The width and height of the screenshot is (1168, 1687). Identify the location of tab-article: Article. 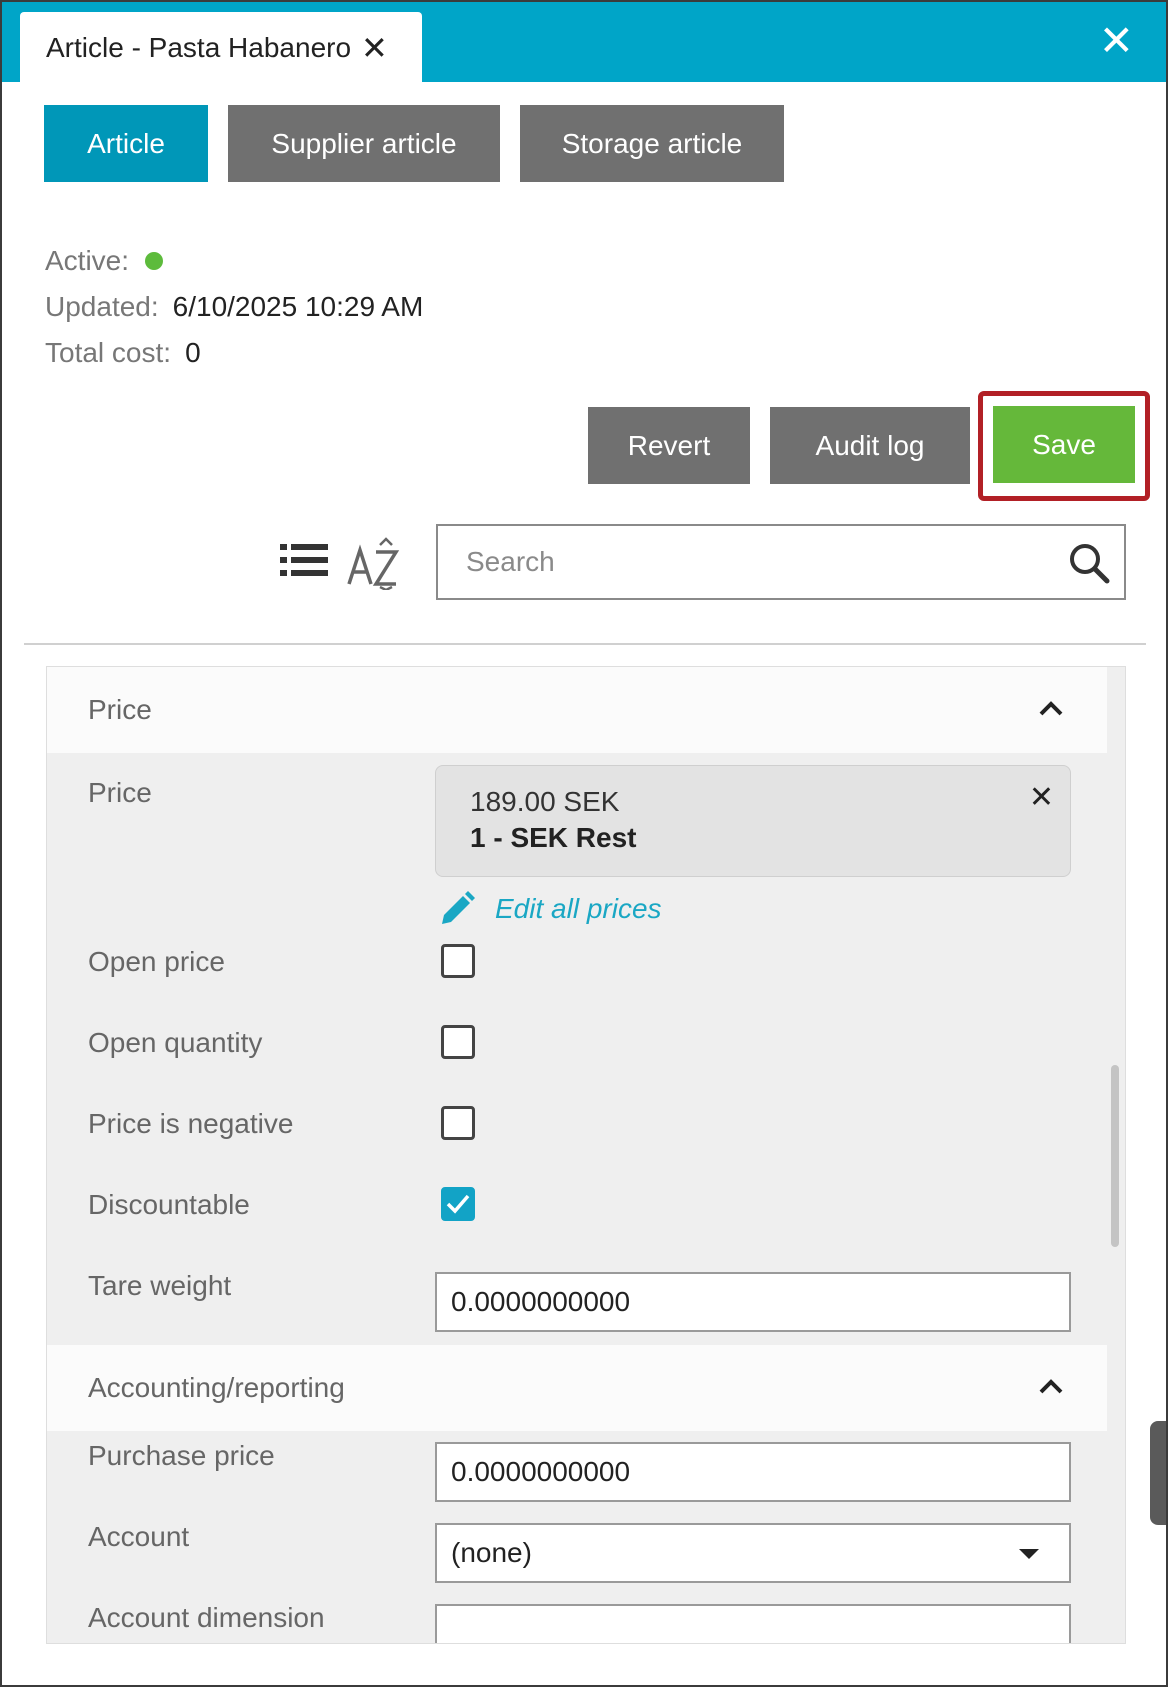
(126, 143).